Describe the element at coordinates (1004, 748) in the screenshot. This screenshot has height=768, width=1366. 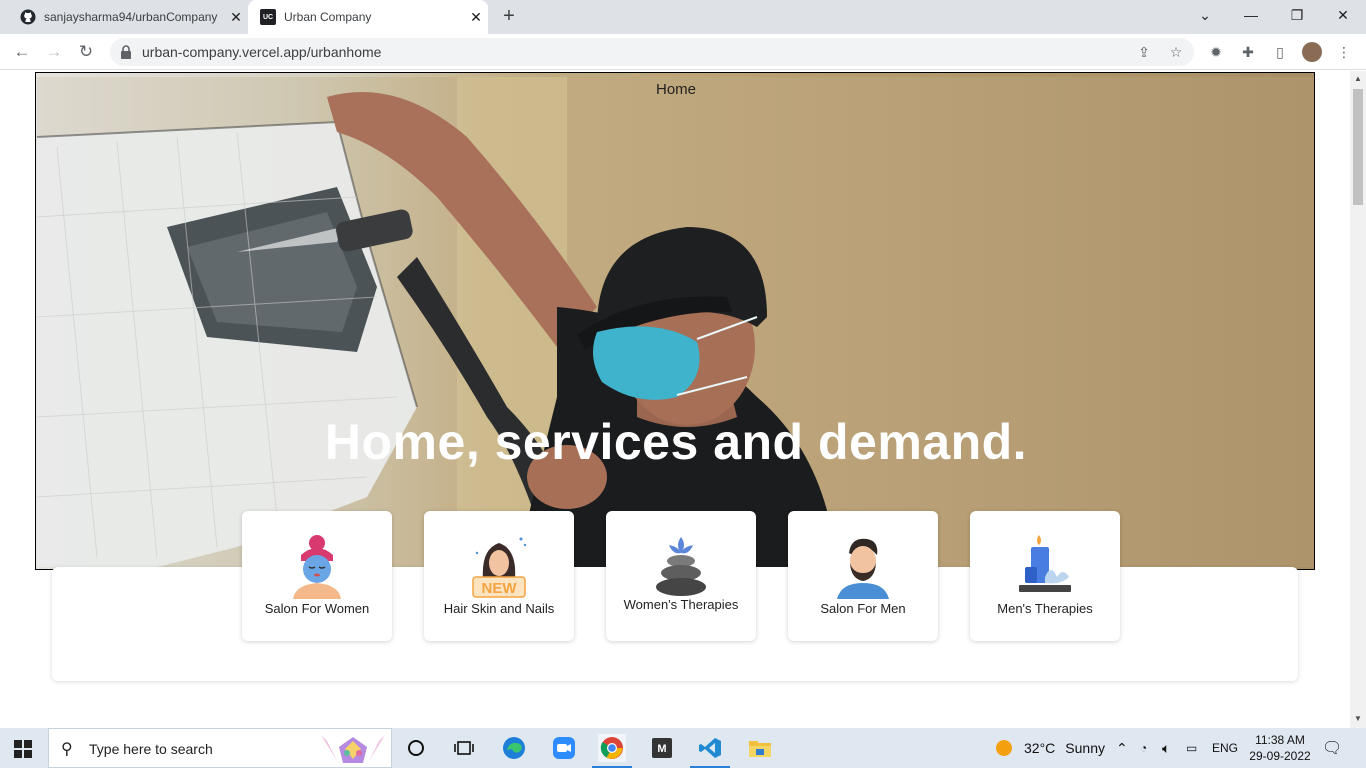
I see `sun-icon` at that location.